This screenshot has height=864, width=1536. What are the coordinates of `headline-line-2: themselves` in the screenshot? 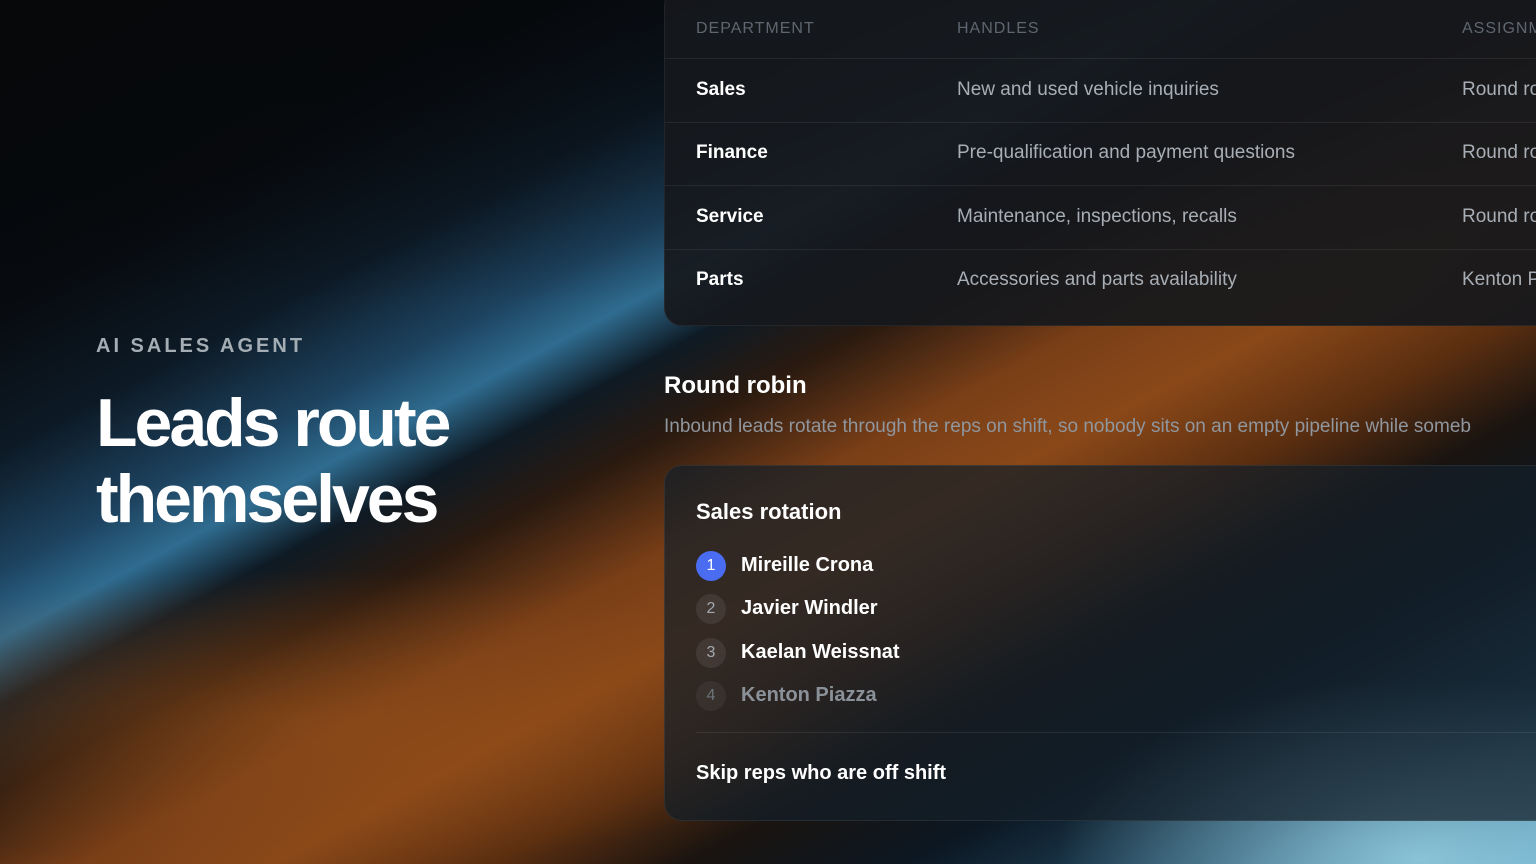 It's located at (267, 499).